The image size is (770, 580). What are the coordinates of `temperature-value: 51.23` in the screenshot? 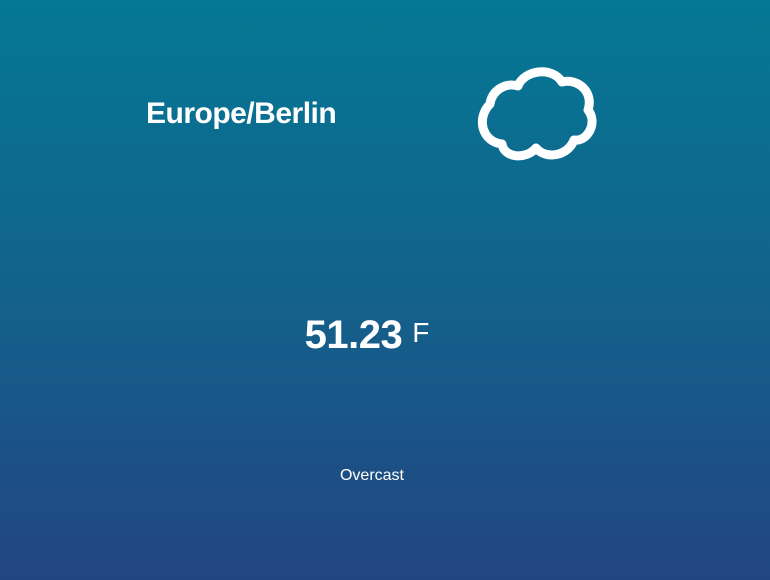 It's located at (353, 335).